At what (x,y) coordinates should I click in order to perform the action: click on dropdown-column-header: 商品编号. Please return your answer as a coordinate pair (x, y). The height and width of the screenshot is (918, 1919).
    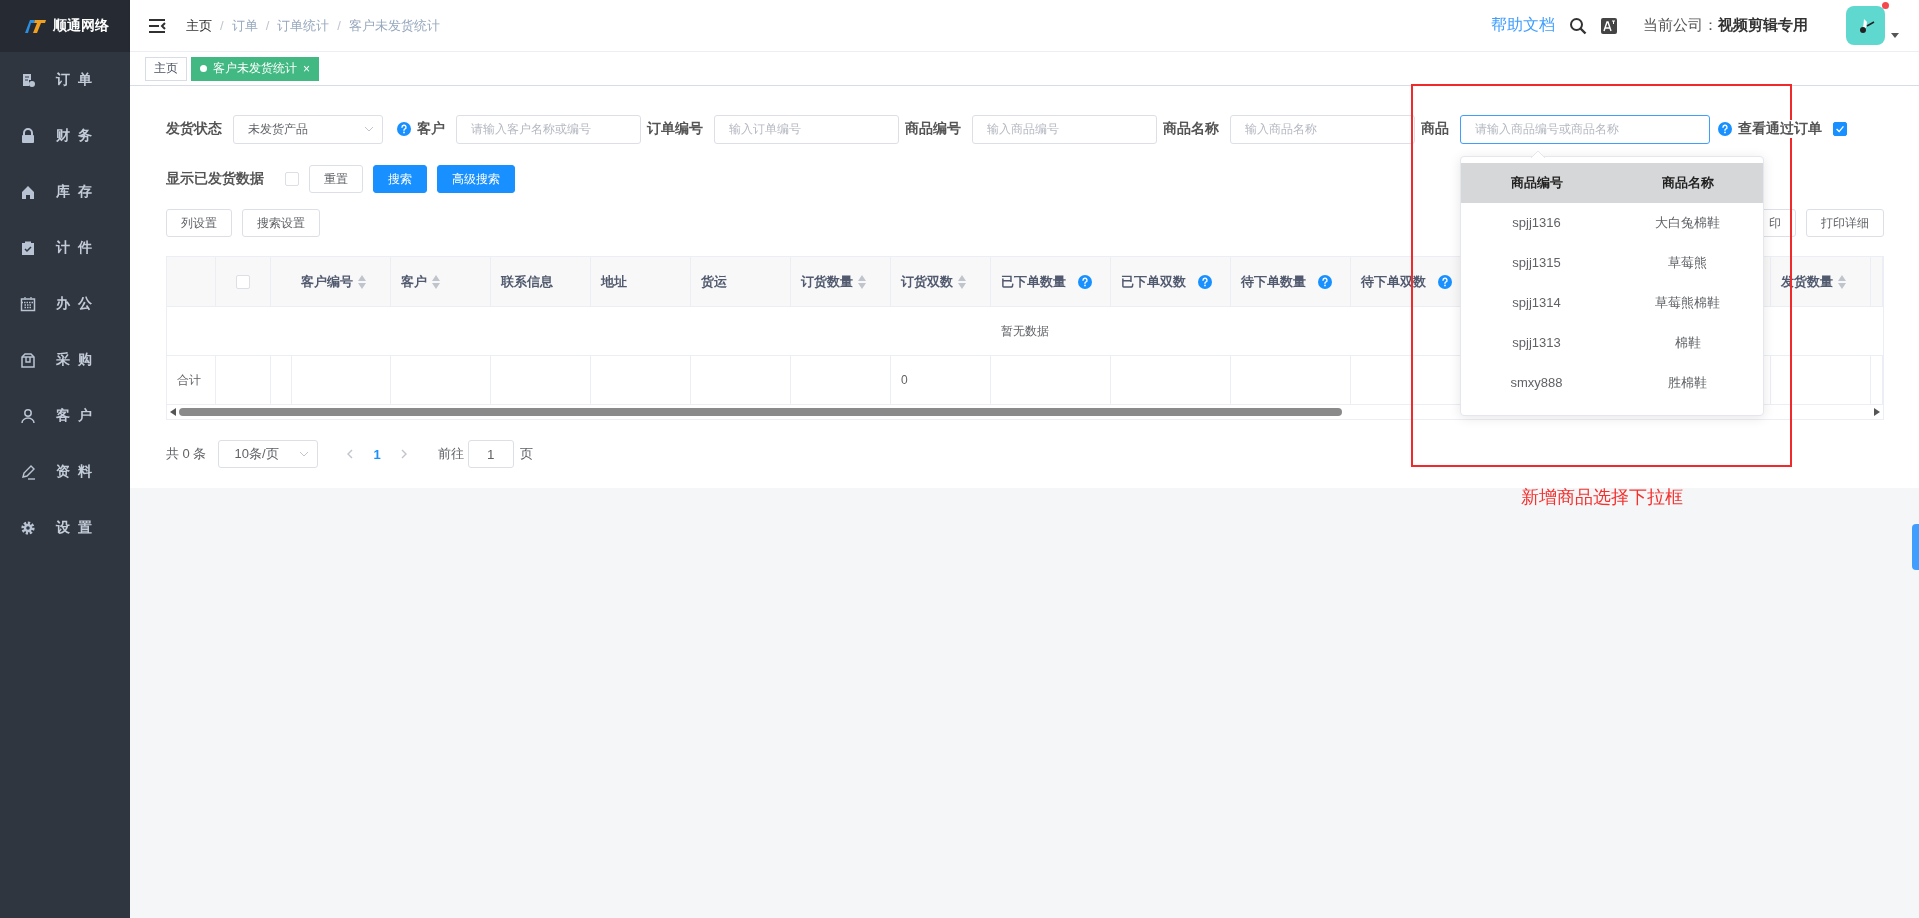
    Looking at the image, I should click on (1536, 182).